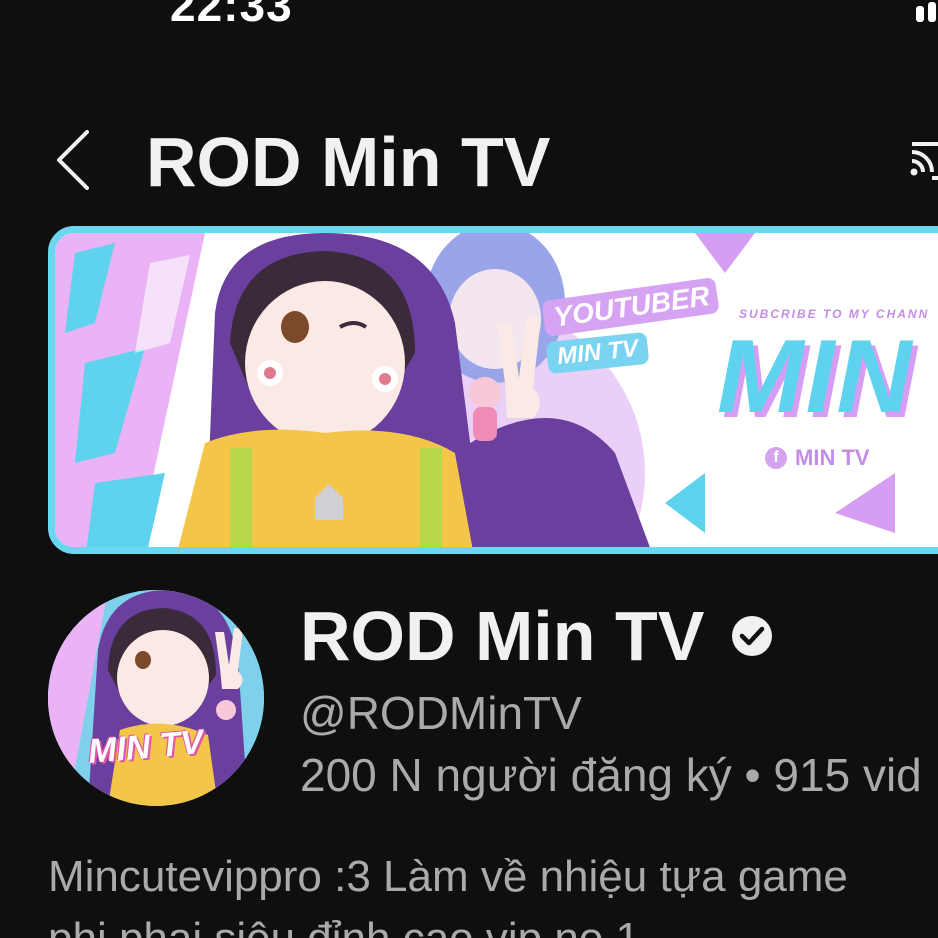  I want to click on description-line-1: Mincutevippro :3 Làm về nhiệu tựa game, so click(448, 876).